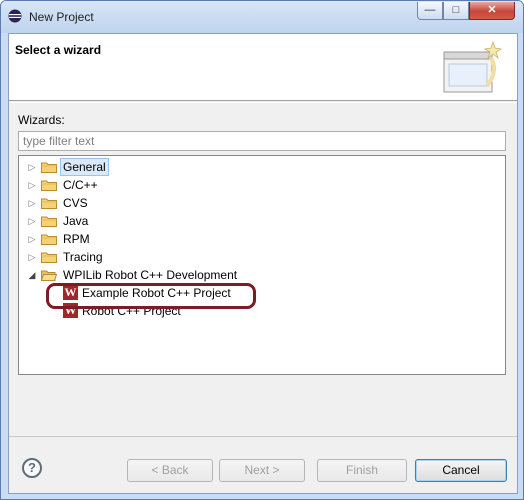 This screenshot has height=500, width=524. Describe the element at coordinates (263, 436) in the screenshot. I see `button-bar-separator` at that location.